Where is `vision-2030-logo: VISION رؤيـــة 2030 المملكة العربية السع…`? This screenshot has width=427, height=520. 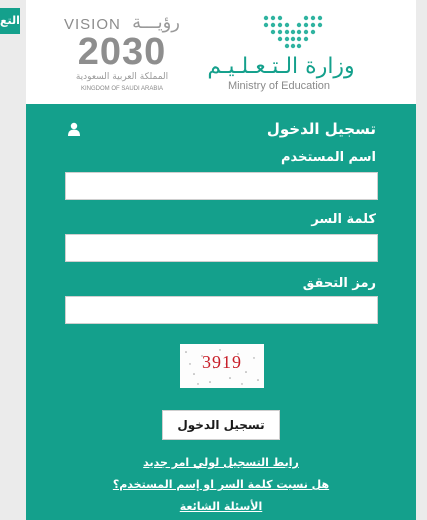
vision-2030-logo: VISION رؤيـــة 2030 المملكة العربية السع… is located at coordinates (122, 53).